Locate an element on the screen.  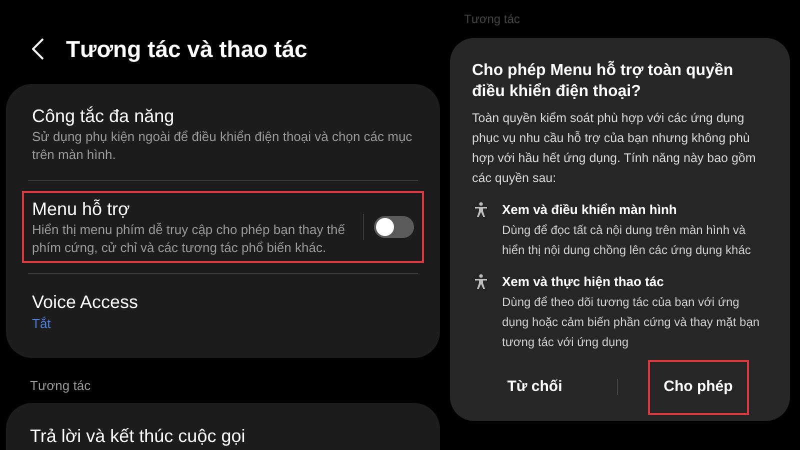
back-icon is located at coordinates (38, 49).